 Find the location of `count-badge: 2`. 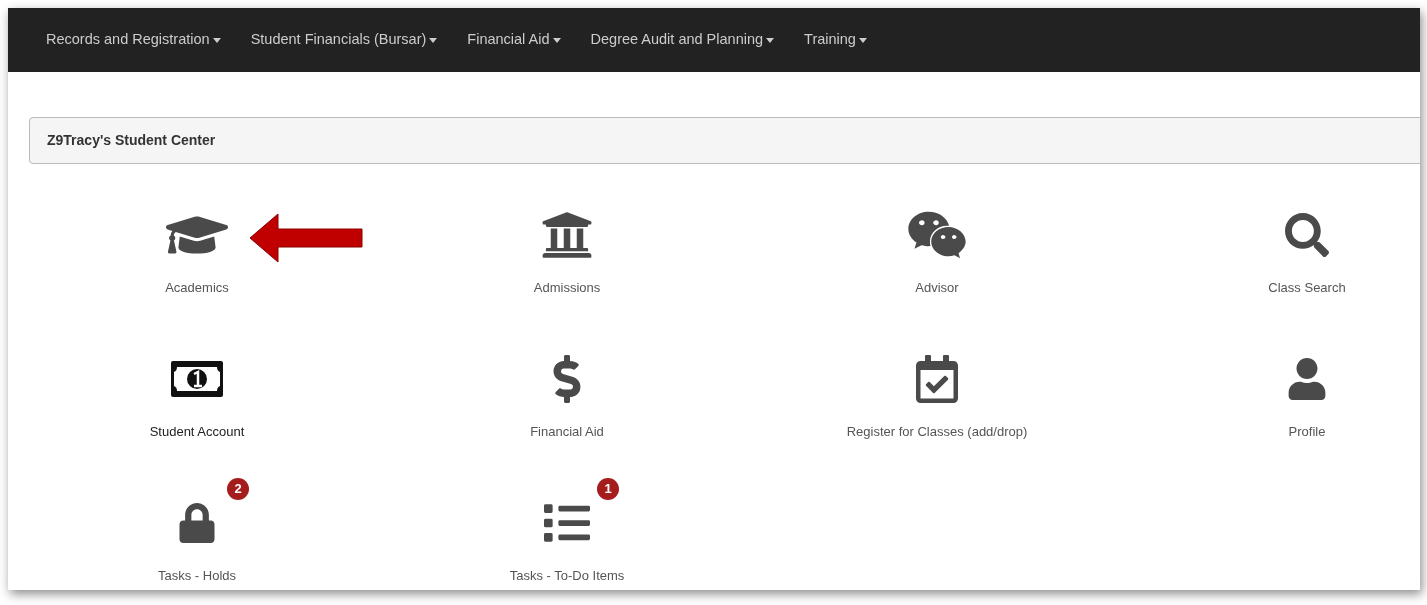

count-badge: 2 is located at coordinates (238, 489).